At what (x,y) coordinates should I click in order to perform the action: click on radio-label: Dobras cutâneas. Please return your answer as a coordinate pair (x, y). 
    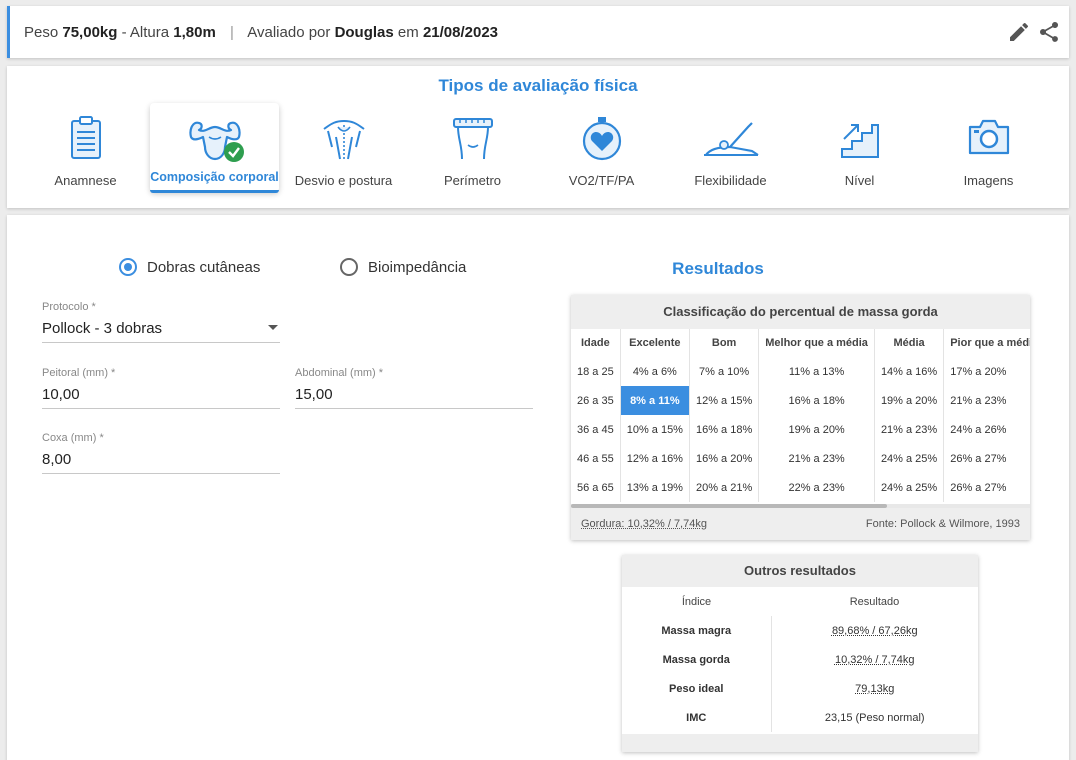
    Looking at the image, I should click on (203, 267).